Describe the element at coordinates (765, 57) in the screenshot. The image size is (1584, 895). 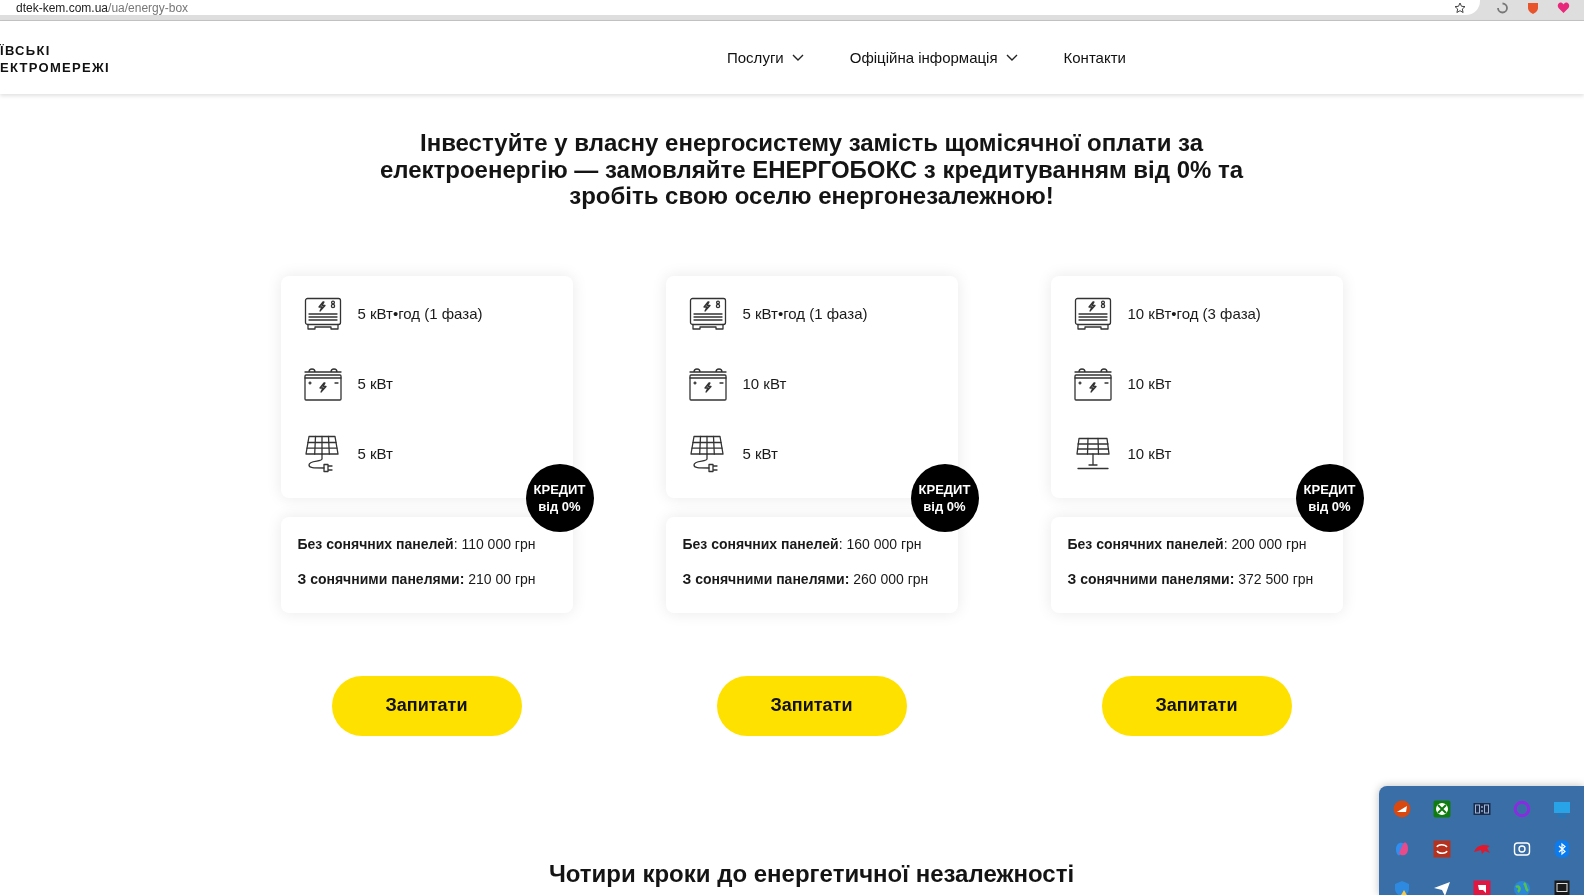
I see `nav-dropdown: Послуги` at that location.